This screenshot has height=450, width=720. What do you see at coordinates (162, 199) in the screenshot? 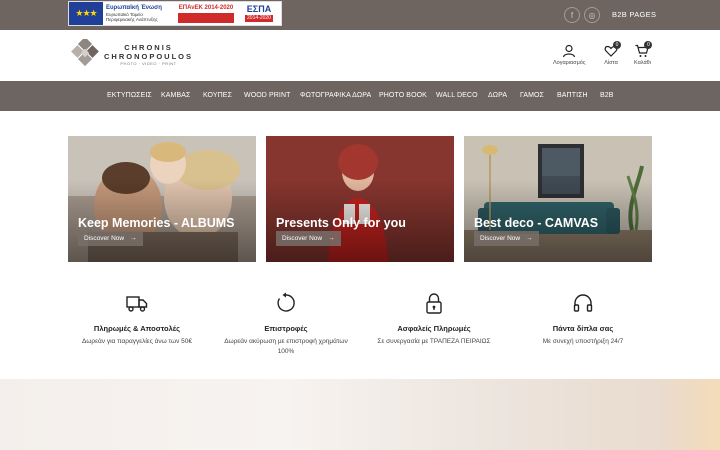
I see `banner-albums: Keep Memories - ALBUMS Discover Now →` at bounding box center [162, 199].